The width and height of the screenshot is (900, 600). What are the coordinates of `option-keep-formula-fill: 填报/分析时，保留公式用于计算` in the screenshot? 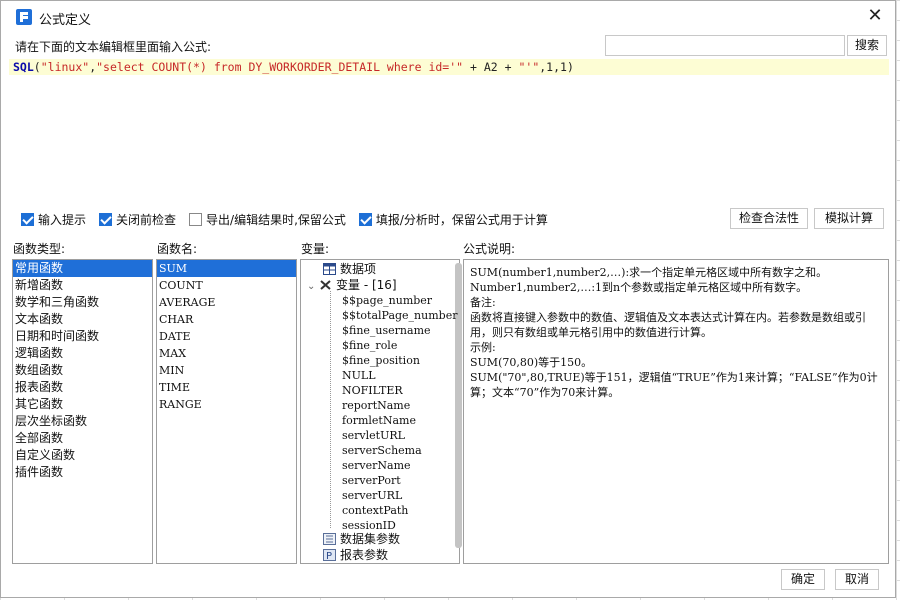 It's located at (453, 219).